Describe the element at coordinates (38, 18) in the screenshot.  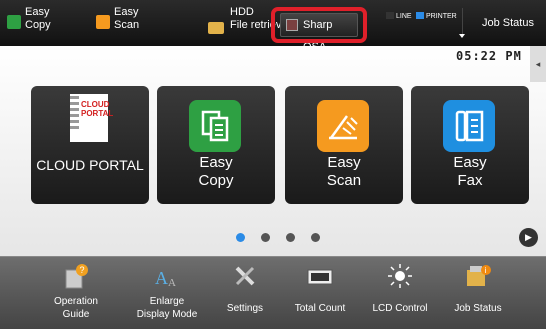
I see `easy-copy-shortcut-label: Easy Copy` at that location.